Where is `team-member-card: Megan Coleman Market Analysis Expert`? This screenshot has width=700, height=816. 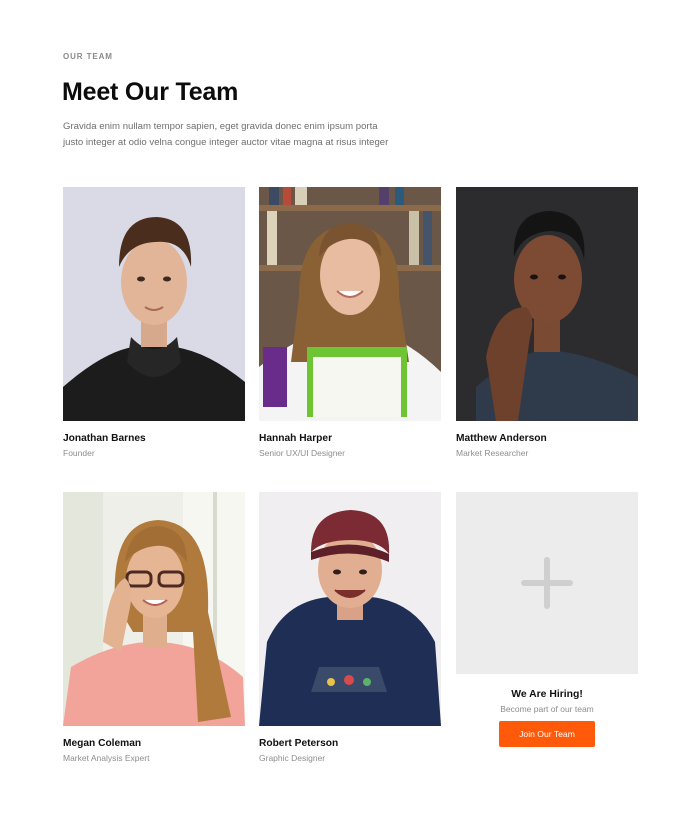
team-member-card: Megan Coleman Market Analysis Expert is located at coordinates (154, 627).